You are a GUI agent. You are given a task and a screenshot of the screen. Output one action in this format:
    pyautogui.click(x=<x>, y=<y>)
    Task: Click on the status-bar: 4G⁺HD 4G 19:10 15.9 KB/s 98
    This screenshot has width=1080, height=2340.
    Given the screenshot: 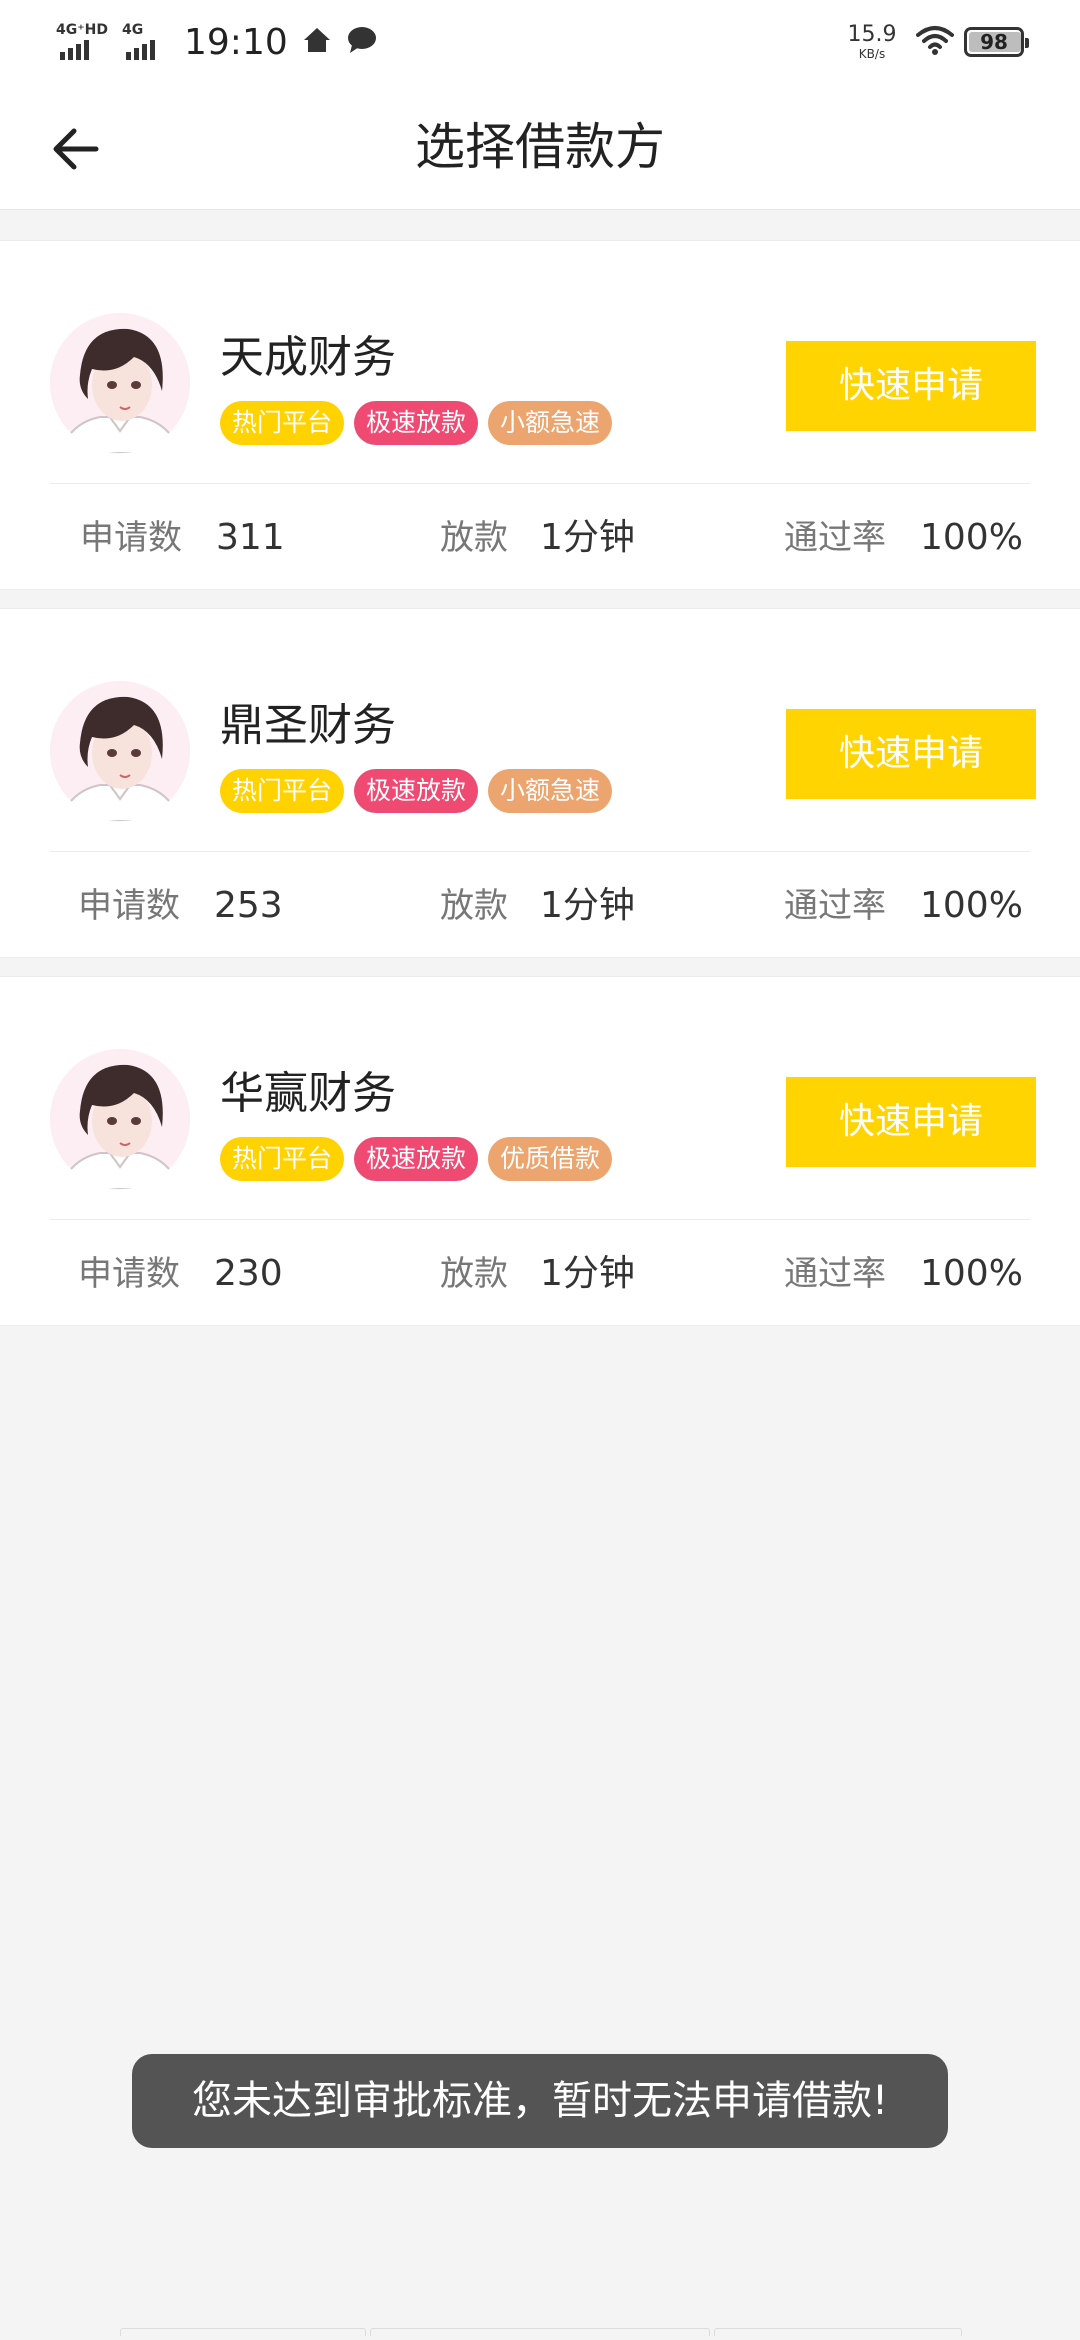 What is the action you would take?
    pyautogui.click(x=540, y=42)
    